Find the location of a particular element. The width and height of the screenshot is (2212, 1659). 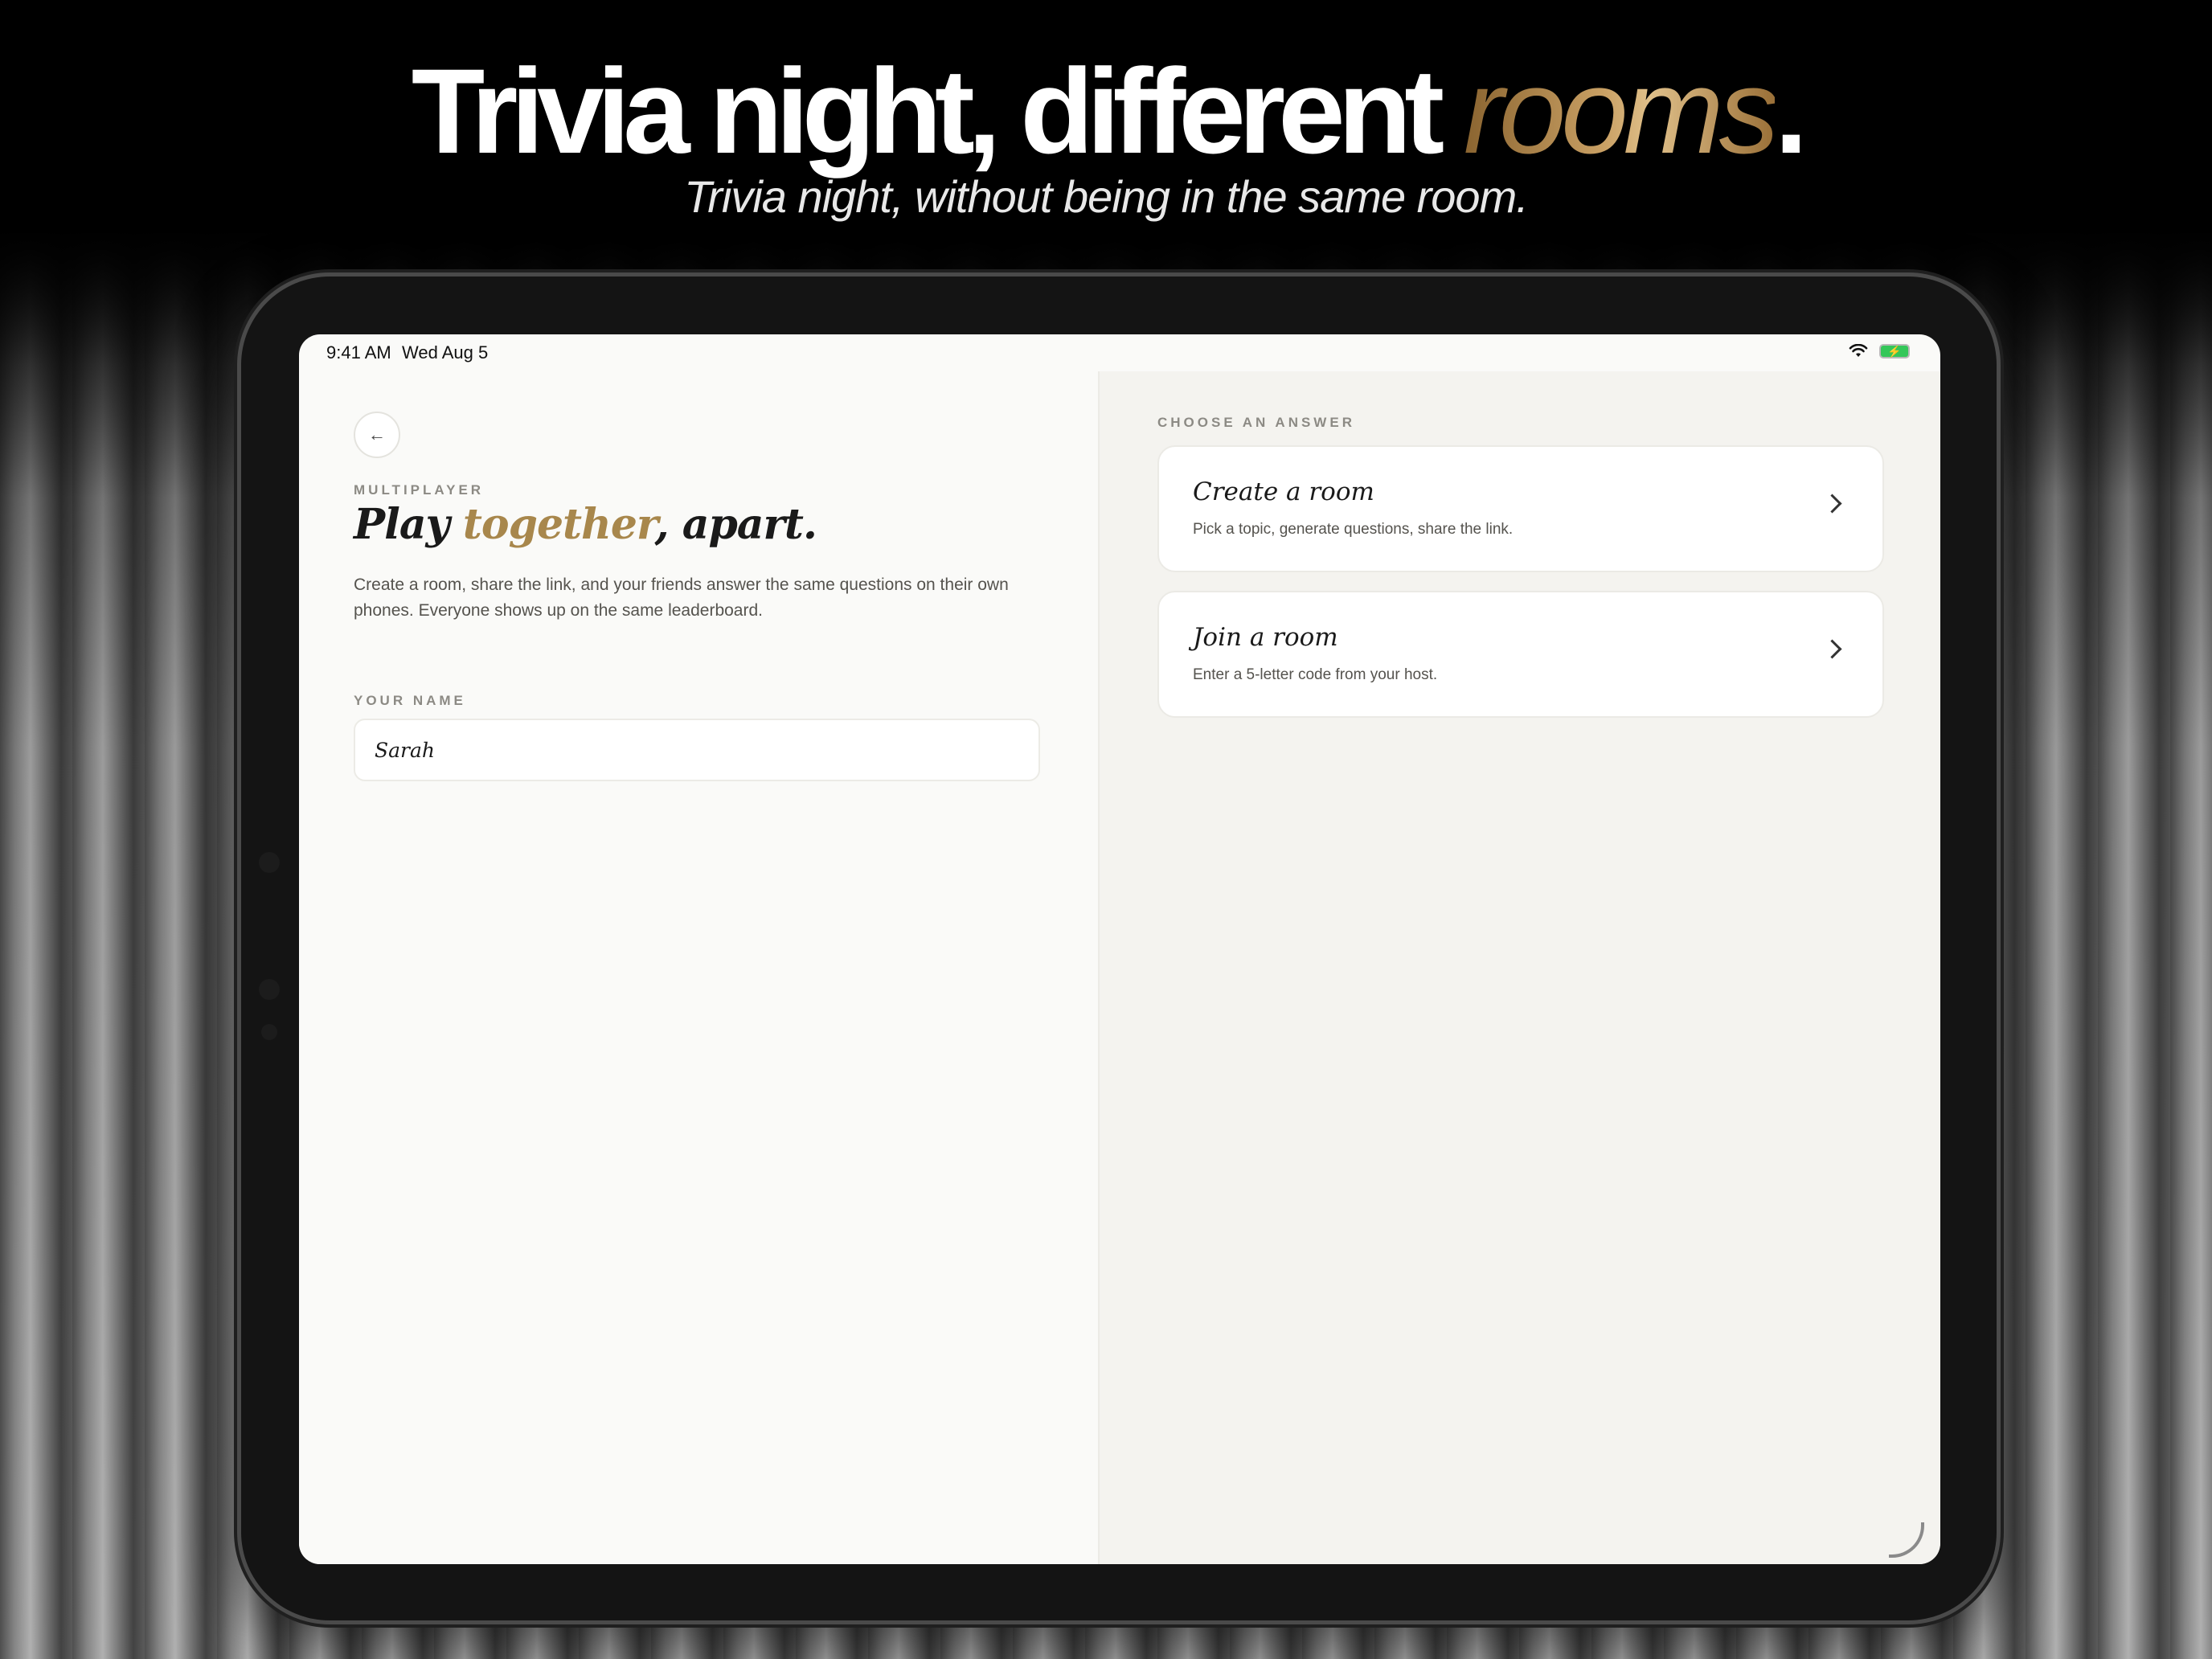

status-bar: 9:41 AM Wed Aug 5 ⚡ is located at coordinates (1119, 352).